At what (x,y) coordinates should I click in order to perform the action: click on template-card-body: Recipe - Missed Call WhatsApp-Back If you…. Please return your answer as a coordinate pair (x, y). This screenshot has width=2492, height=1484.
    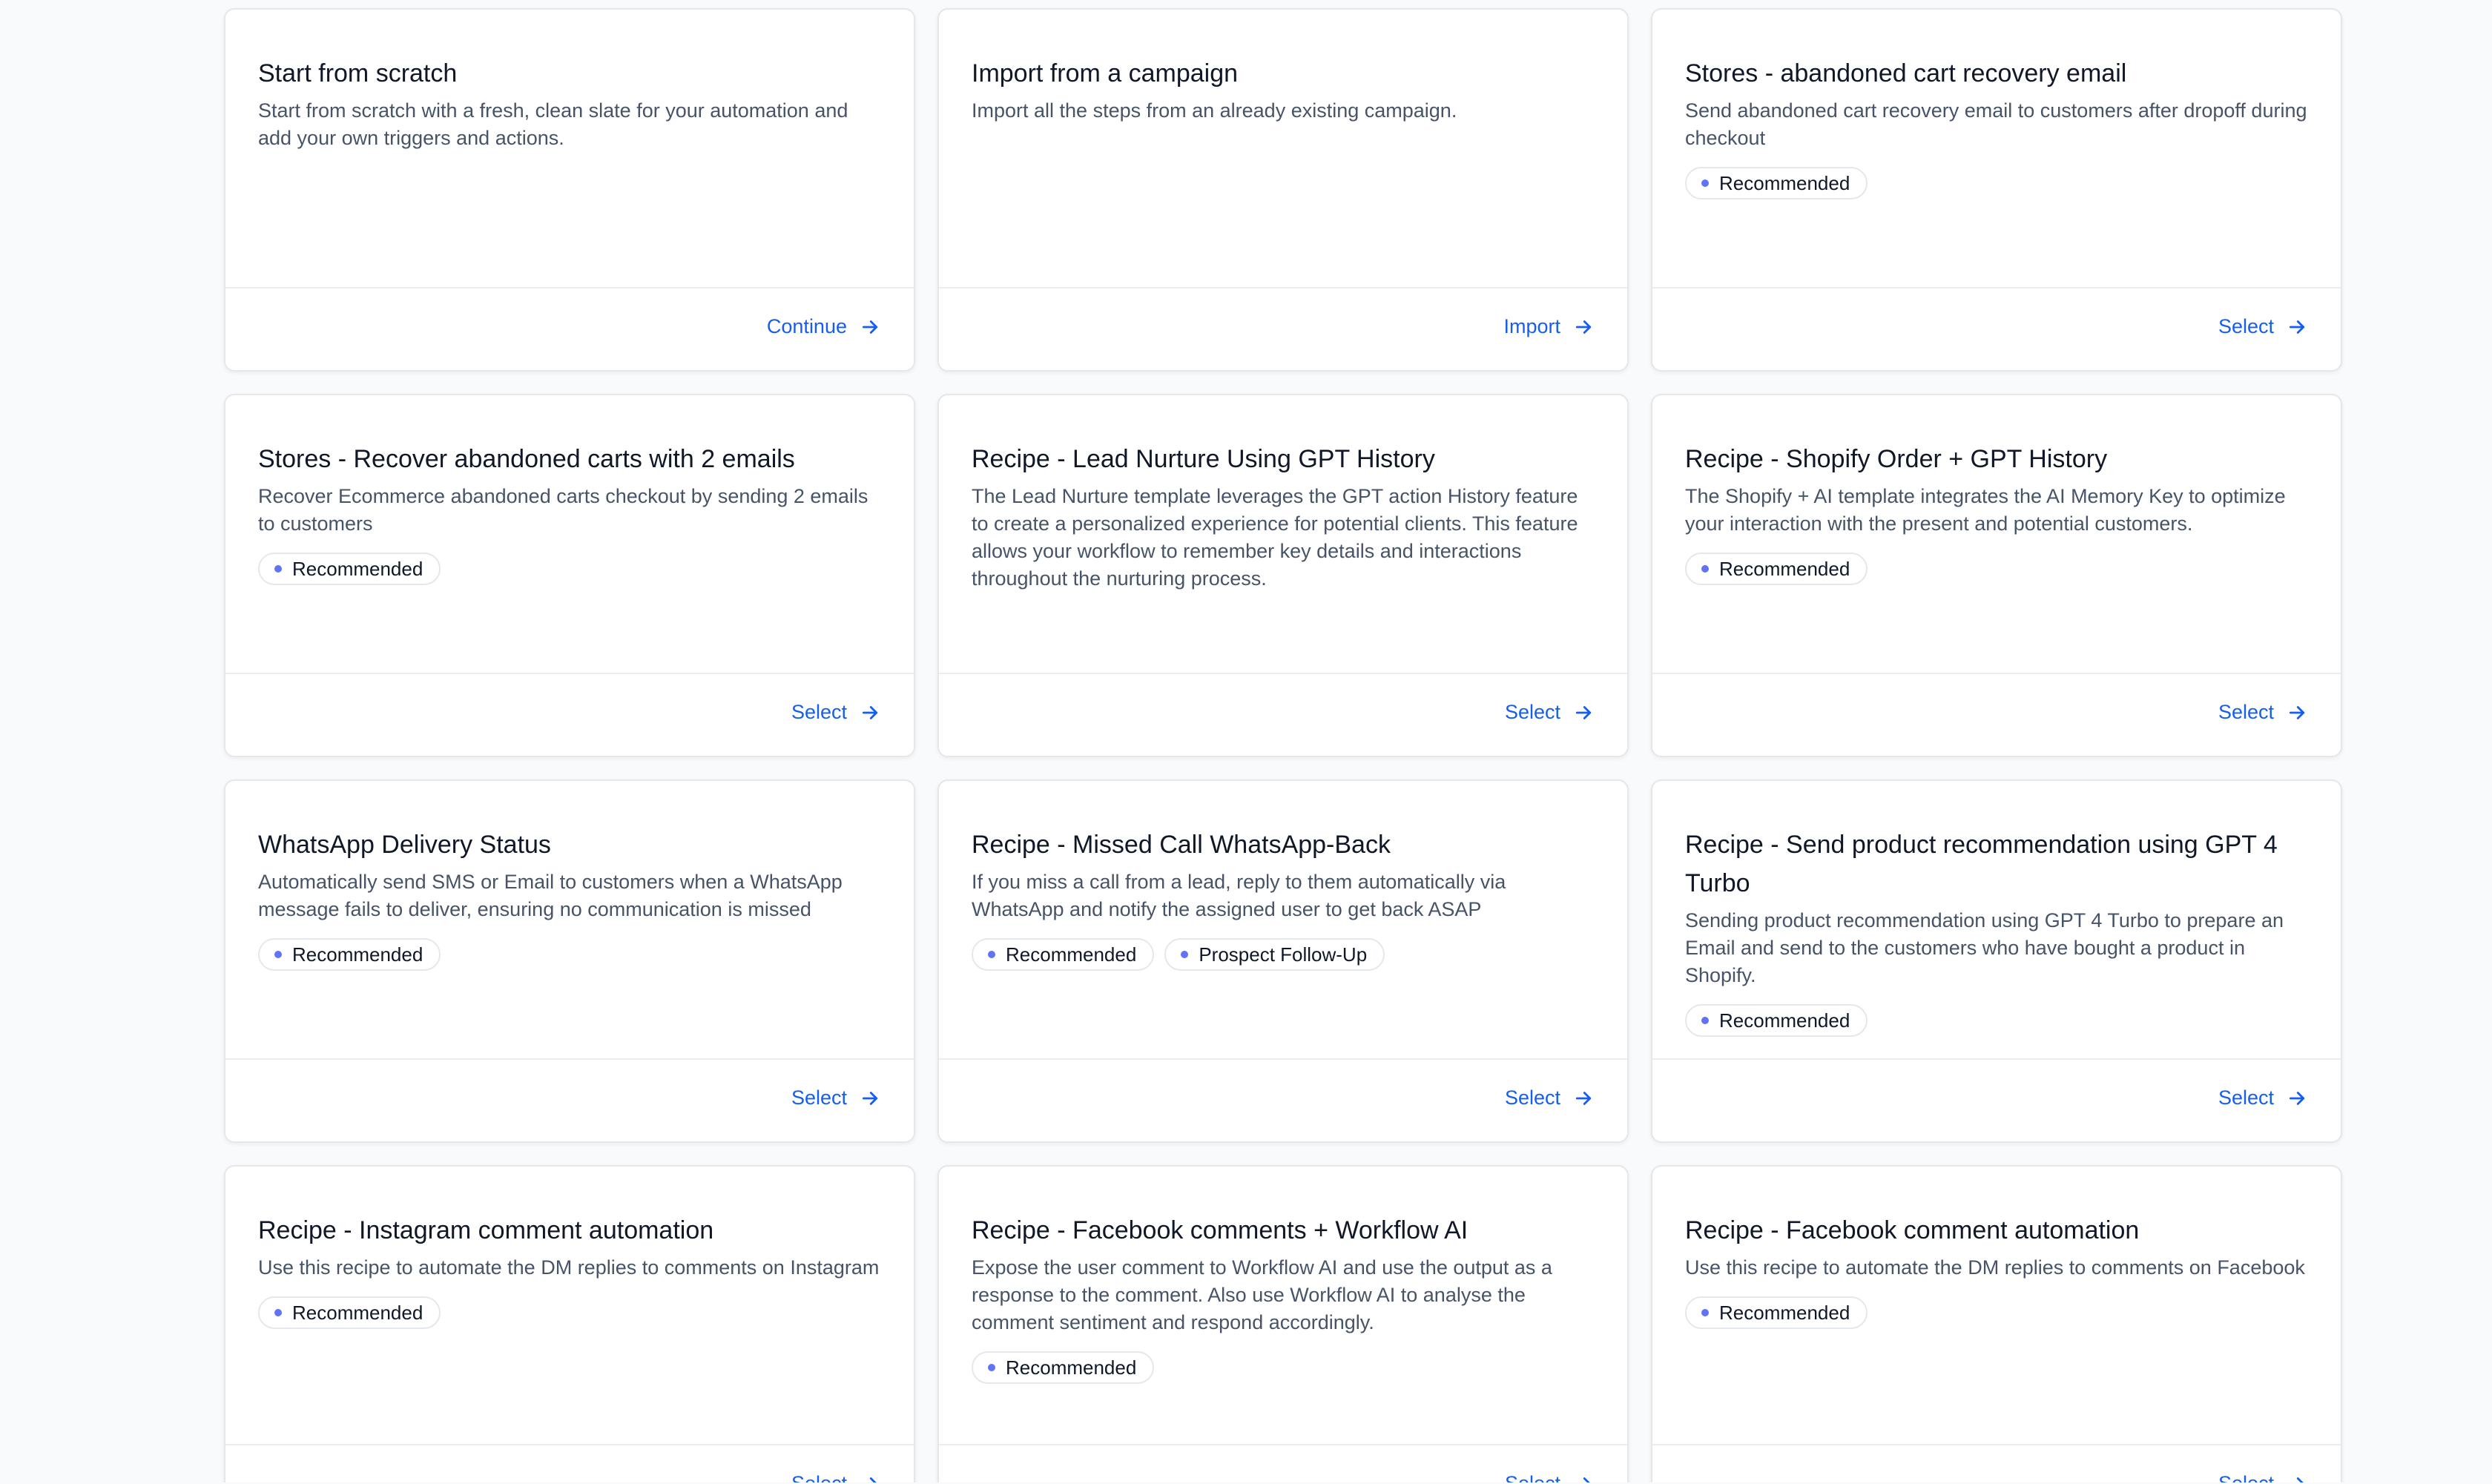
    Looking at the image, I should click on (1283, 898).